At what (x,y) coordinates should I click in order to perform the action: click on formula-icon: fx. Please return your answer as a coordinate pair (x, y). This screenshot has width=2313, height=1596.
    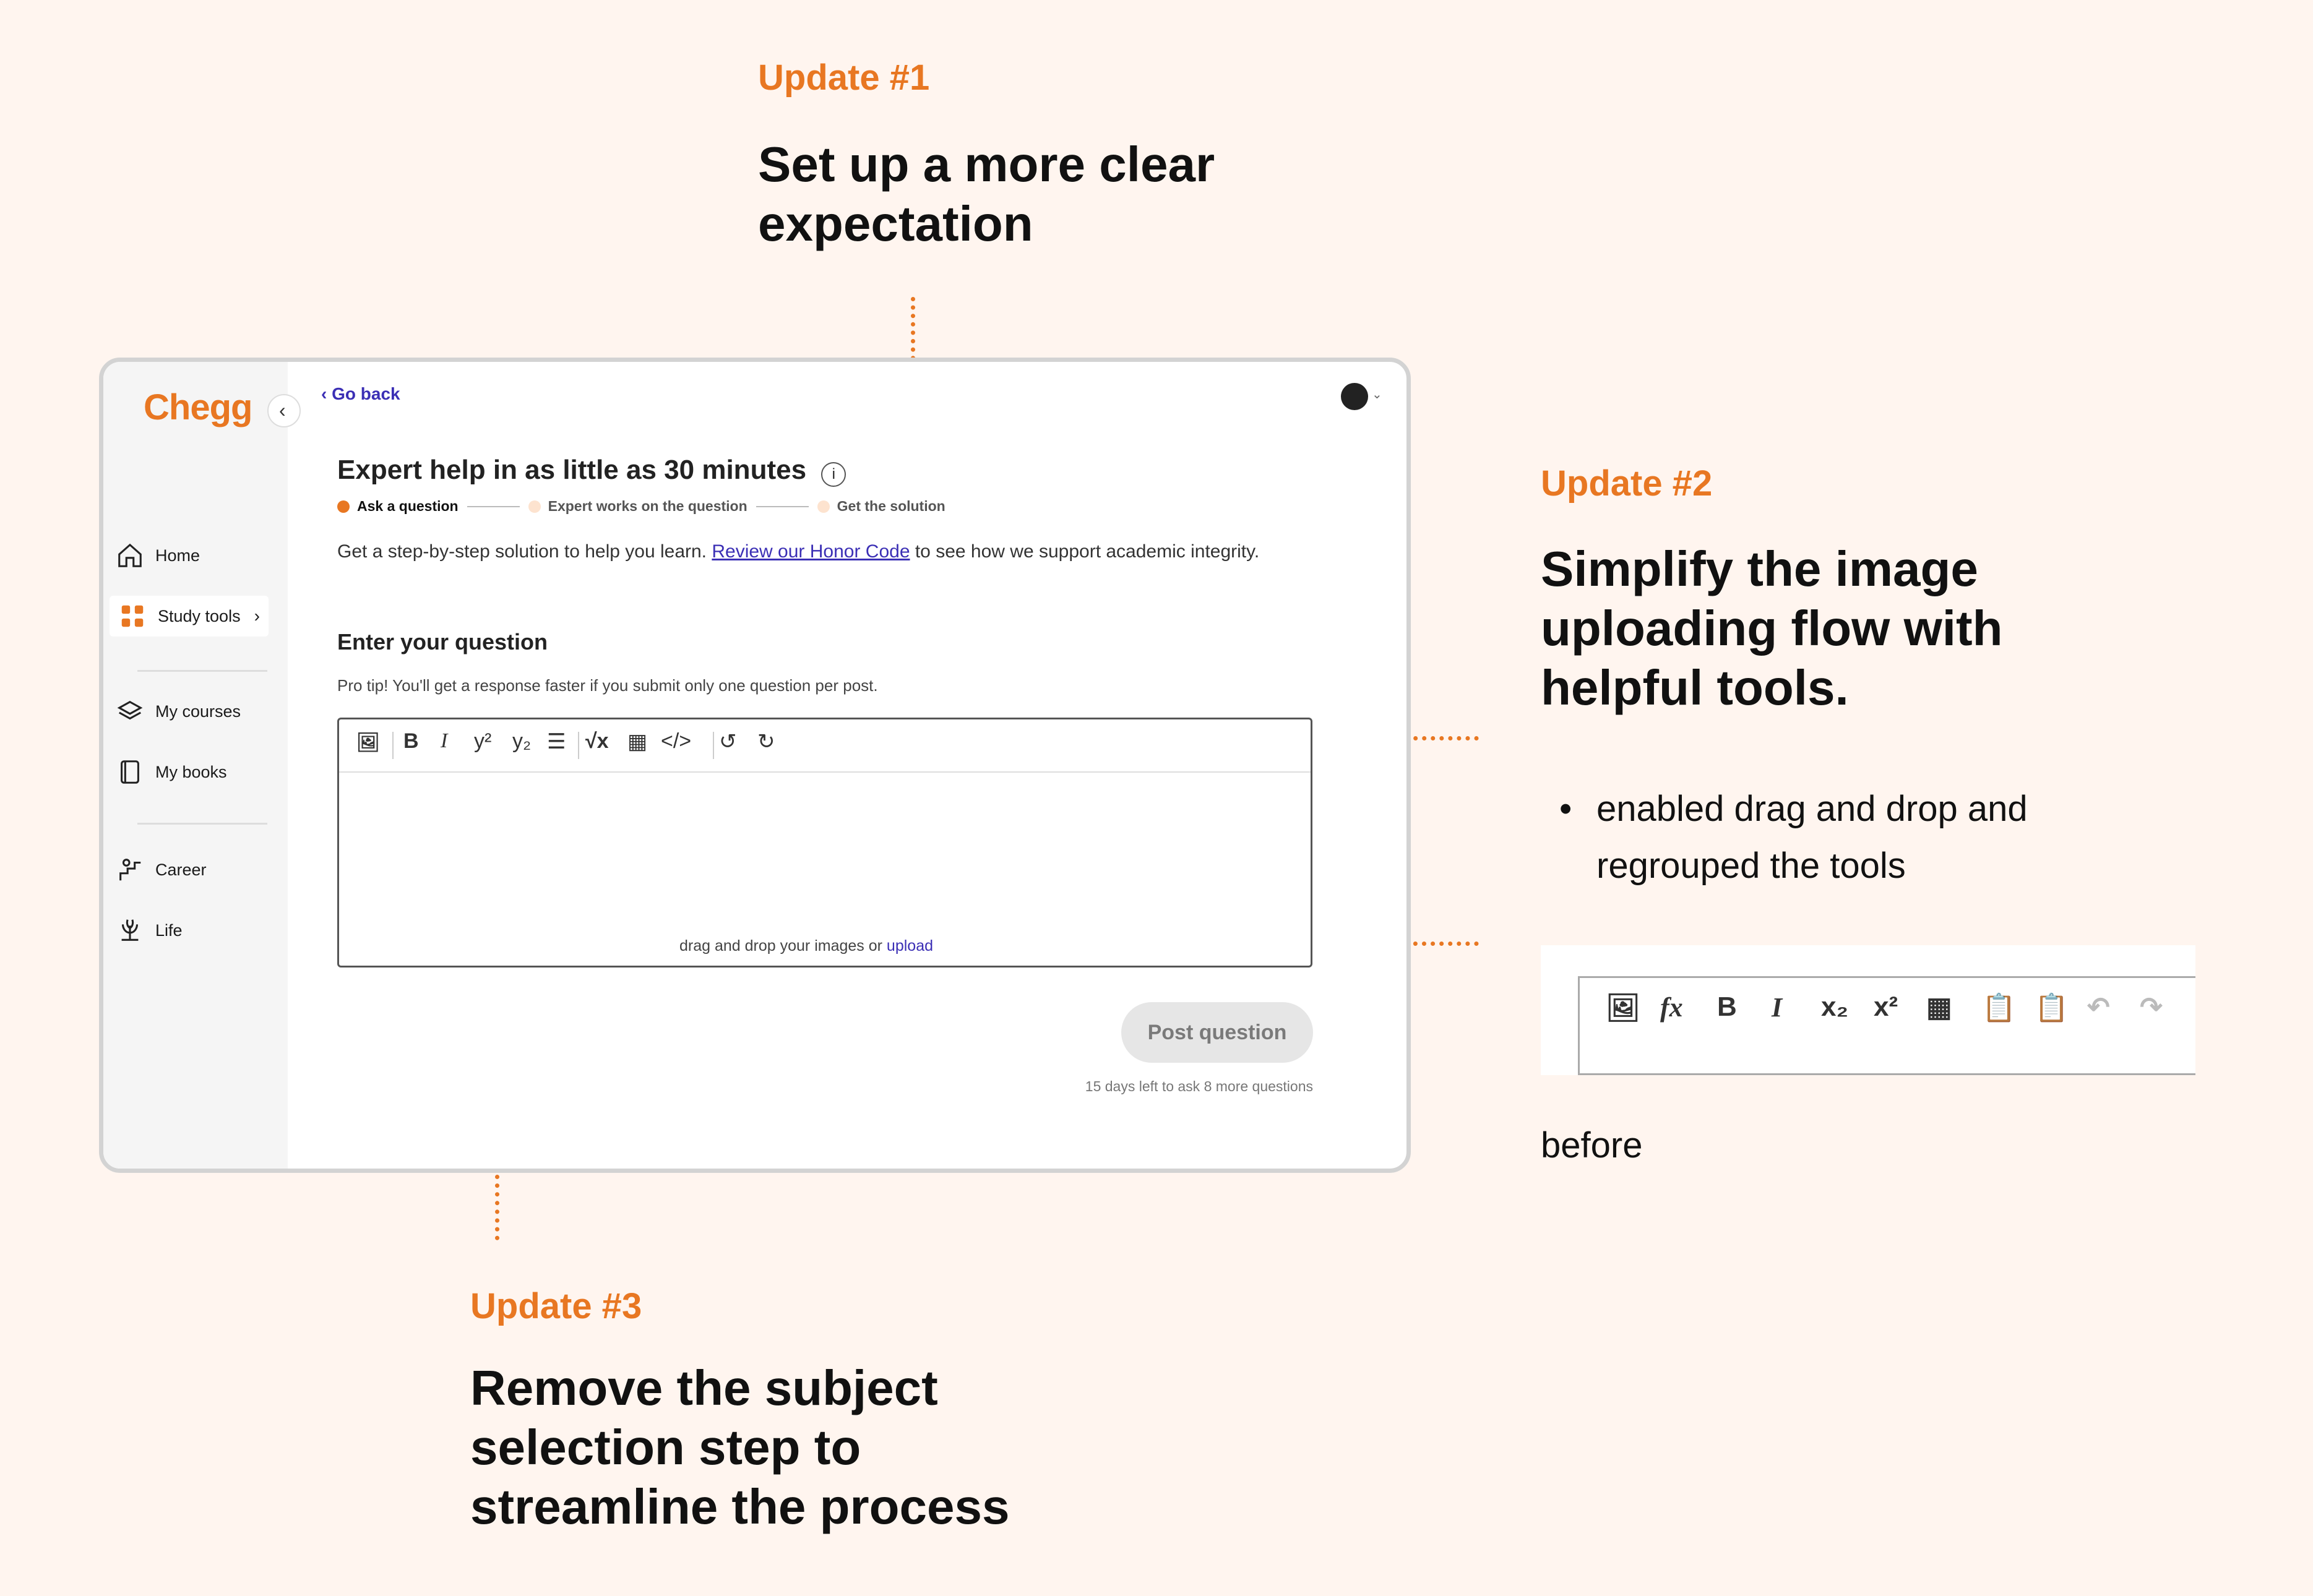
    Looking at the image, I should click on (1671, 1008).